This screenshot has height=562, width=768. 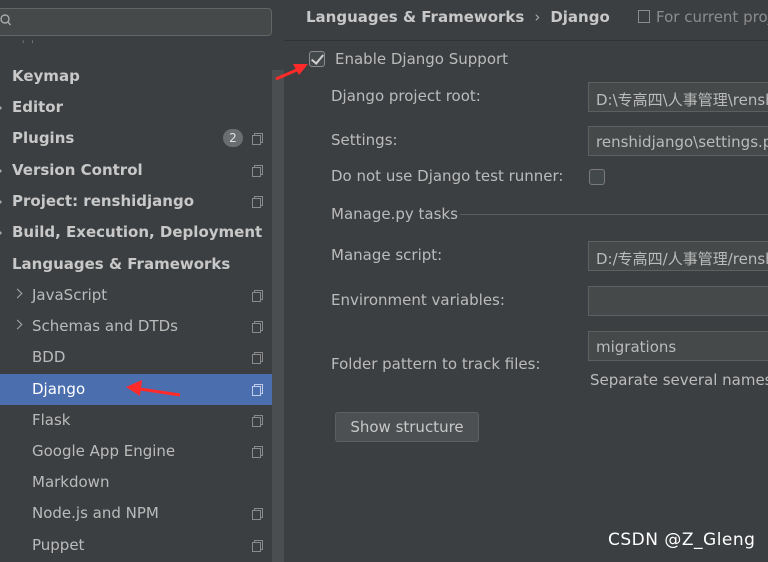 What do you see at coordinates (678, 256) in the screenshot?
I see `manage-script-field: D:/专高四/人事管理/renshidjango/manage.py` at bounding box center [678, 256].